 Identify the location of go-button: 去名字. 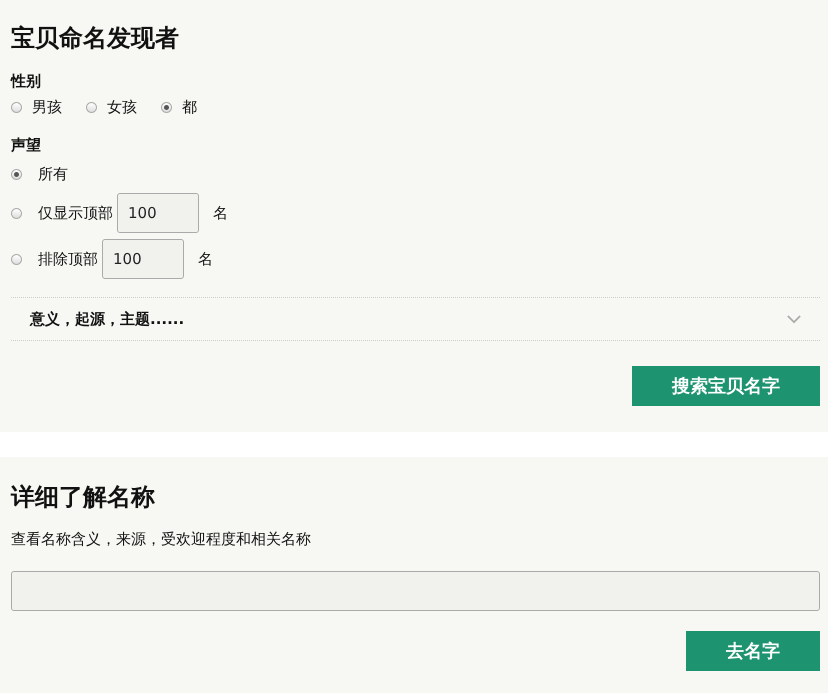
(753, 651).